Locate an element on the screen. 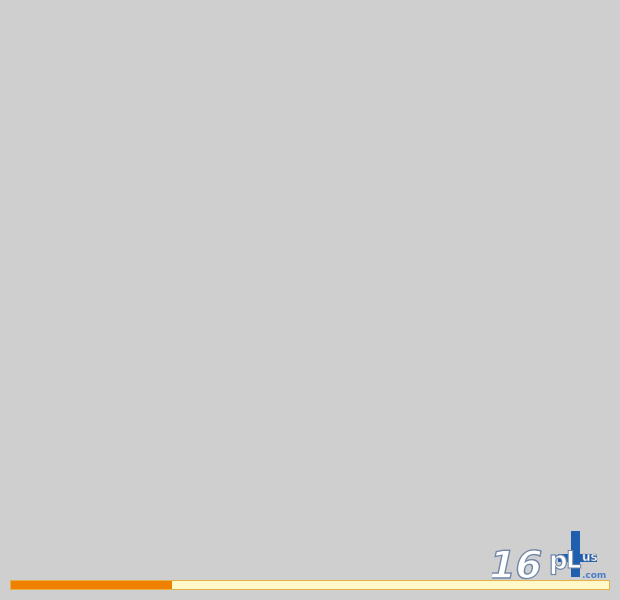  svg-text: p is located at coordinates (558, 561).